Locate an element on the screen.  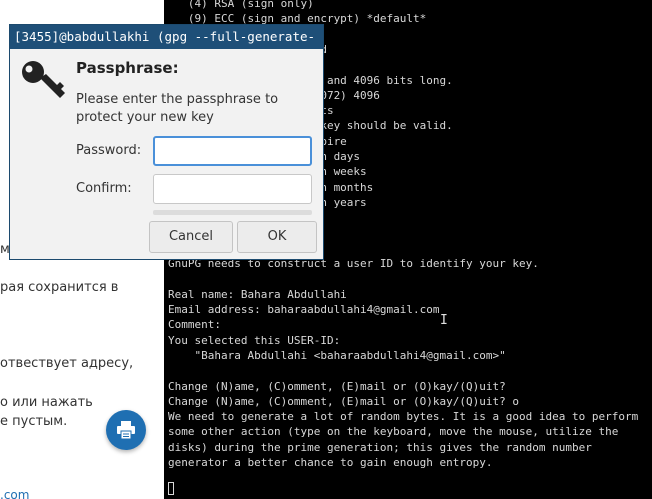
cancel-button: Cancel is located at coordinates (191, 237).